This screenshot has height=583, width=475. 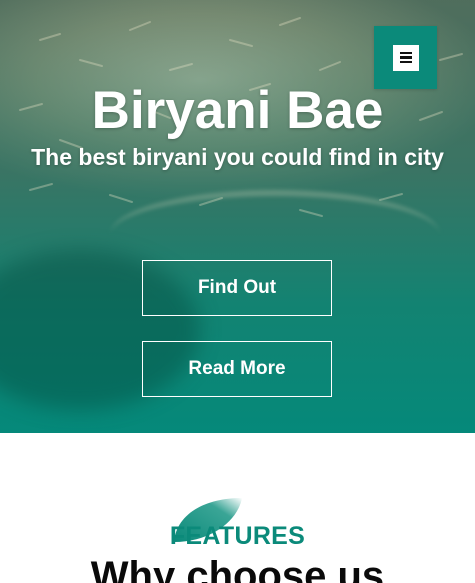 I want to click on section-heading: Why choose us, so click(x=237, y=568).